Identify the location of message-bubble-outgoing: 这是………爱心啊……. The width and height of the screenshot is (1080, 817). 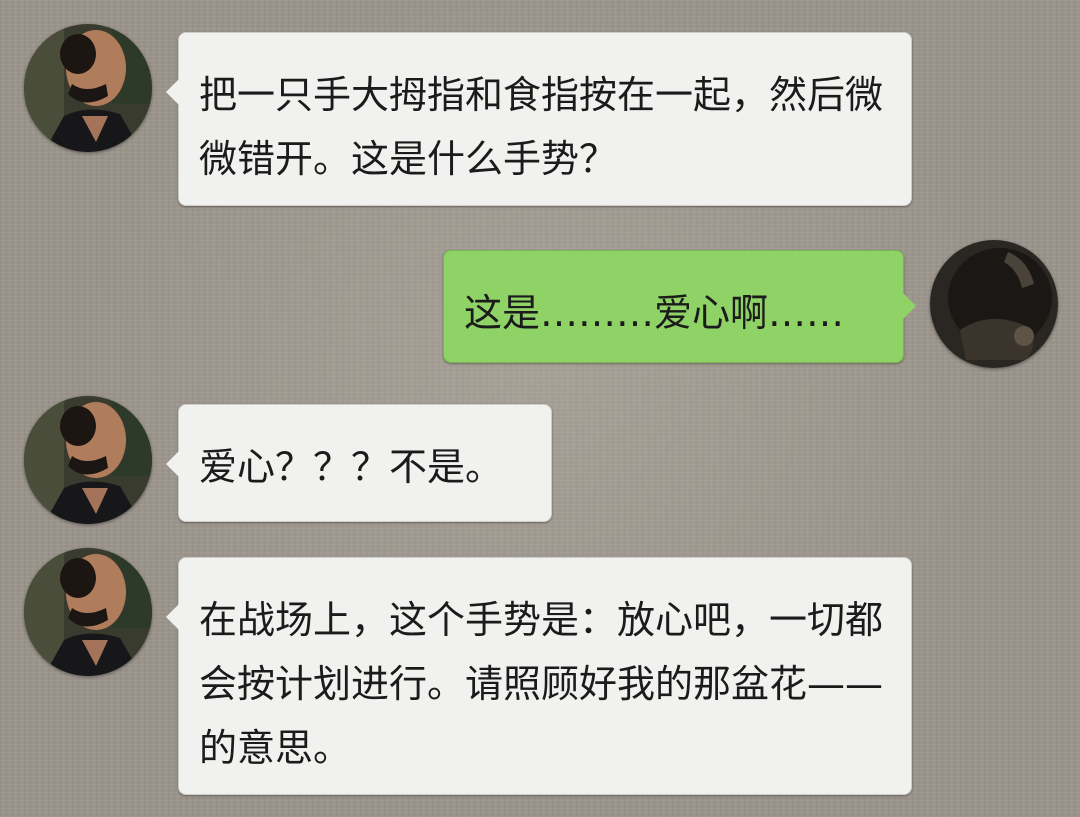
(679, 306).